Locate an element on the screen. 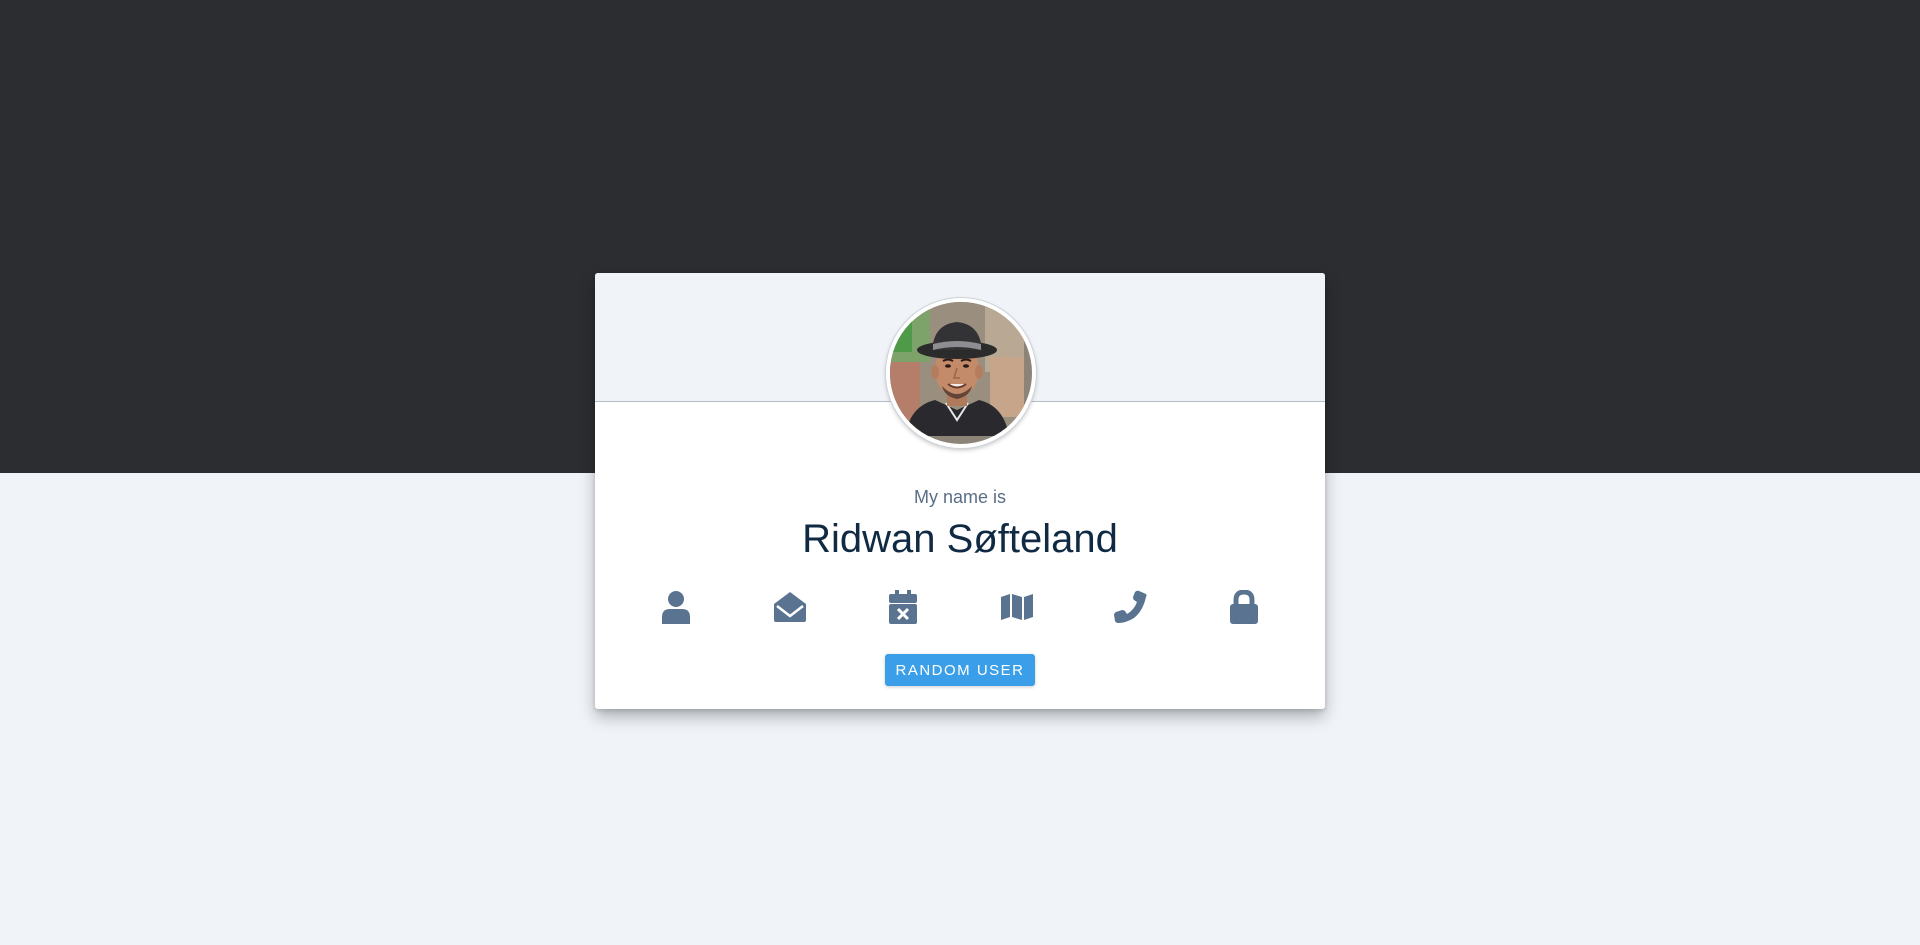 This screenshot has width=1920, height=945. phone-icon is located at coordinates (1130, 607).